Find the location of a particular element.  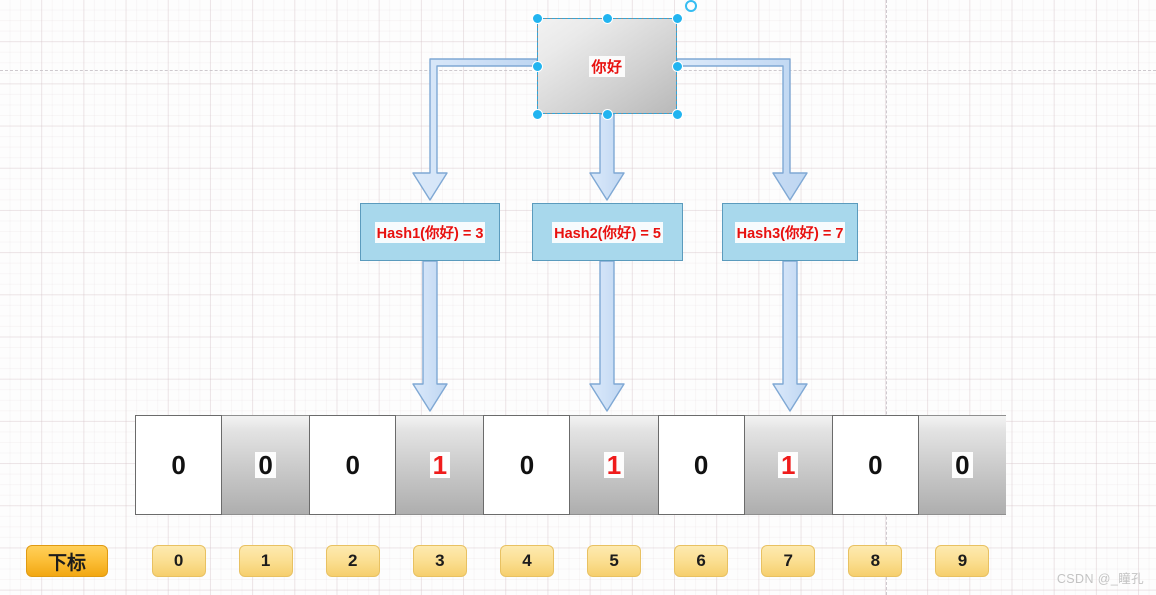

hash-box-3-label: Hash3(你好) = 7 is located at coordinates (790, 232).